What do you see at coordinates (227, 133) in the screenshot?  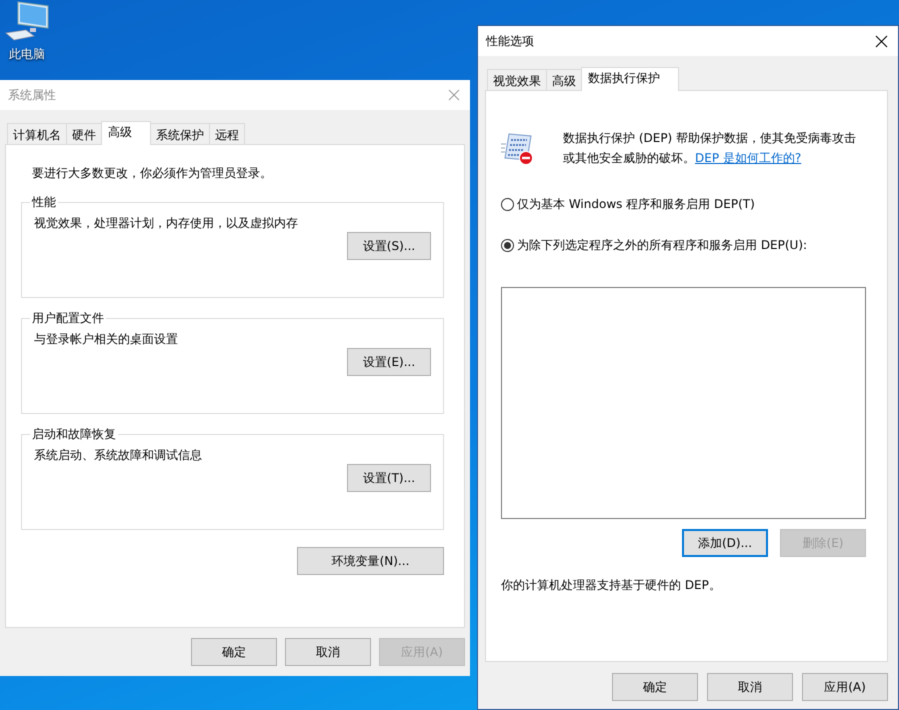 I see `tab: 远程` at bounding box center [227, 133].